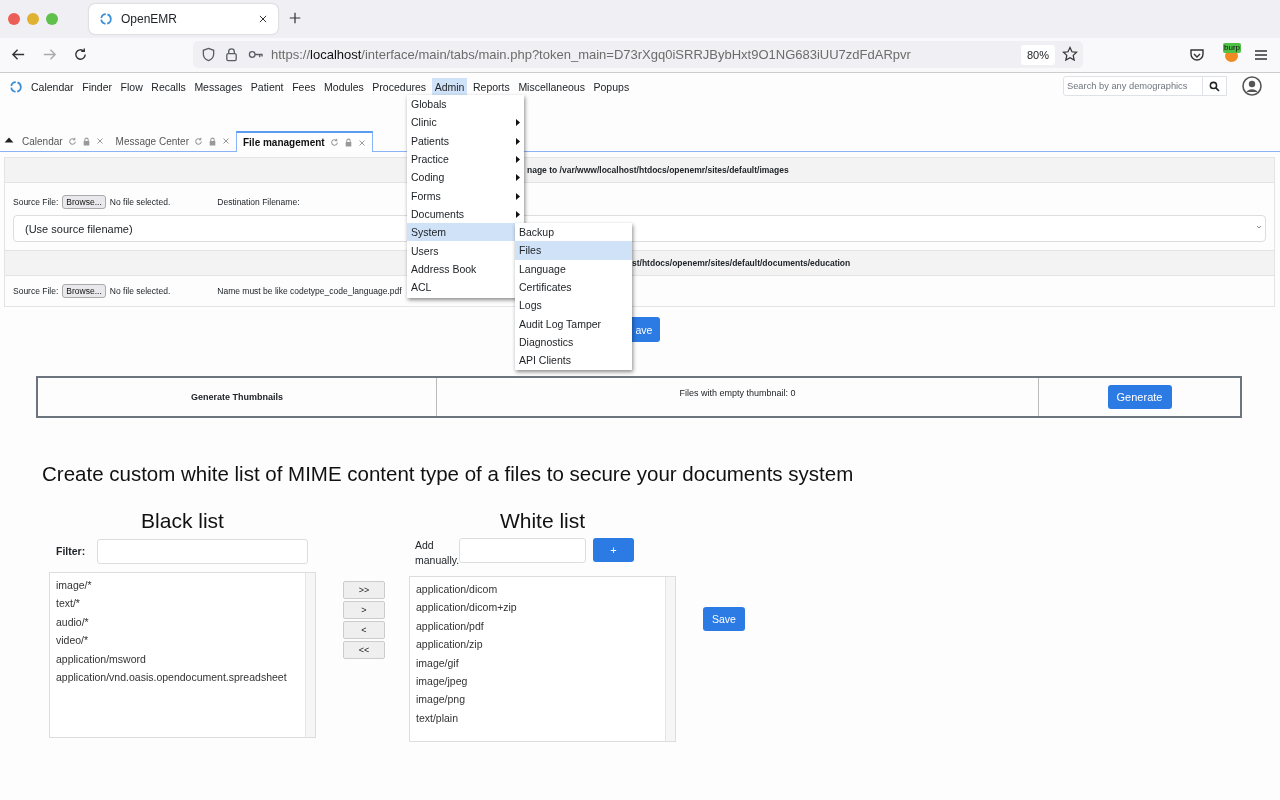  I want to click on list-option: image/png, so click(441, 699).